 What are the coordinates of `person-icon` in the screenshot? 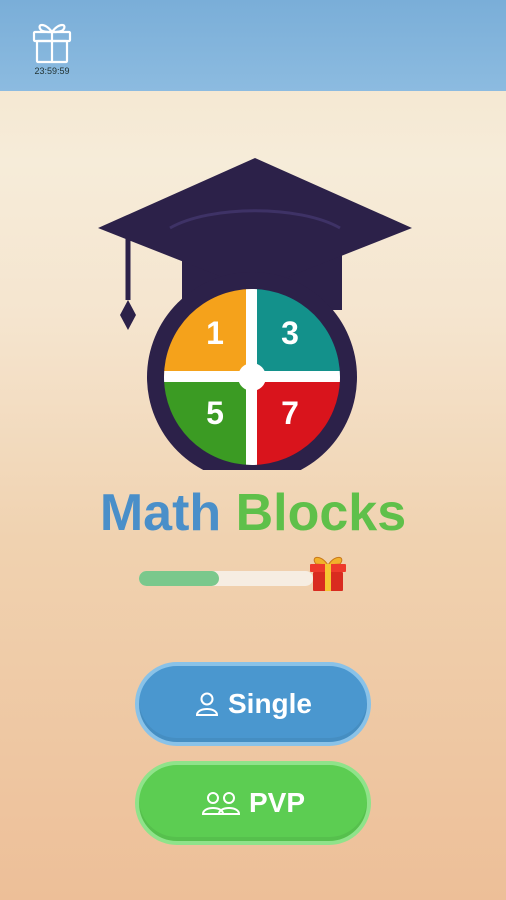 It's located at (206, 704).